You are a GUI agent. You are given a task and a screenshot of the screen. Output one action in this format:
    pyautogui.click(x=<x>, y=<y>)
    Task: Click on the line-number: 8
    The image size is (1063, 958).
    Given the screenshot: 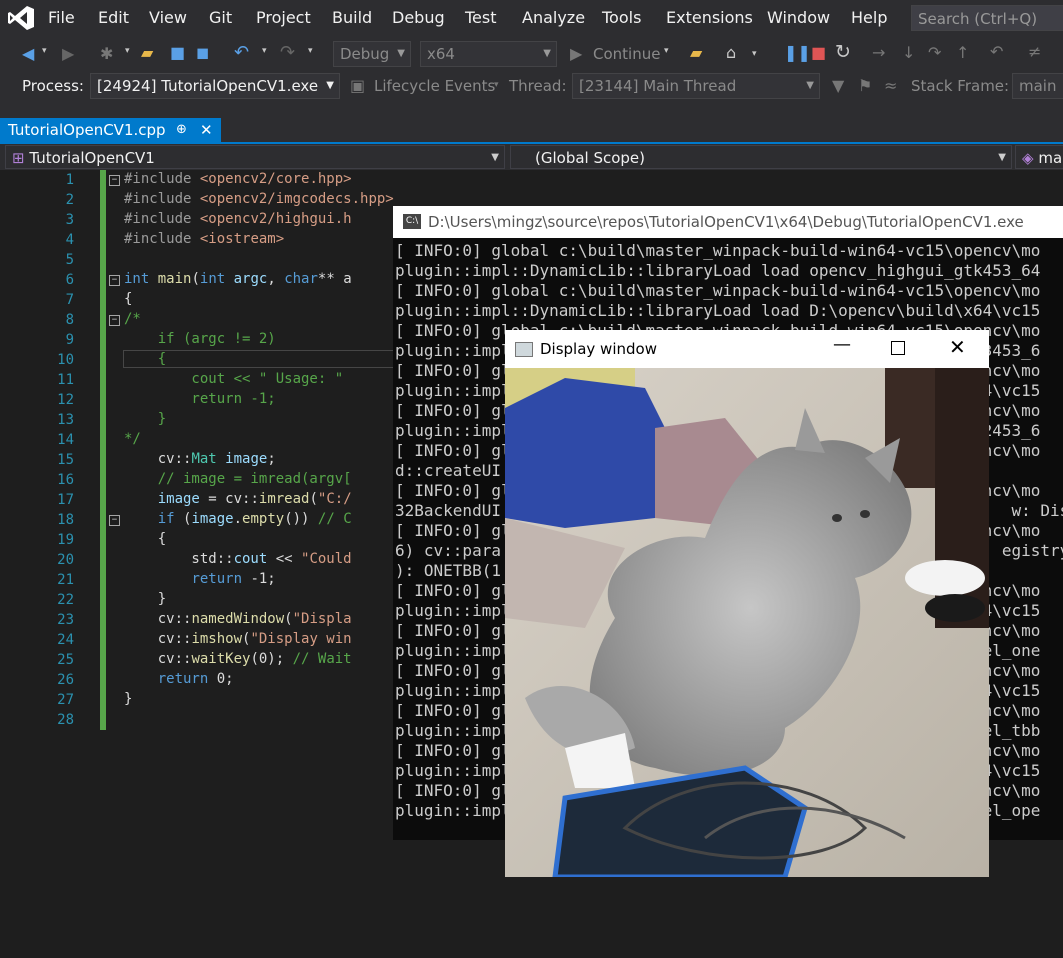 What is the action you would take?
    pyautogui.click(x=69, y=320)
    